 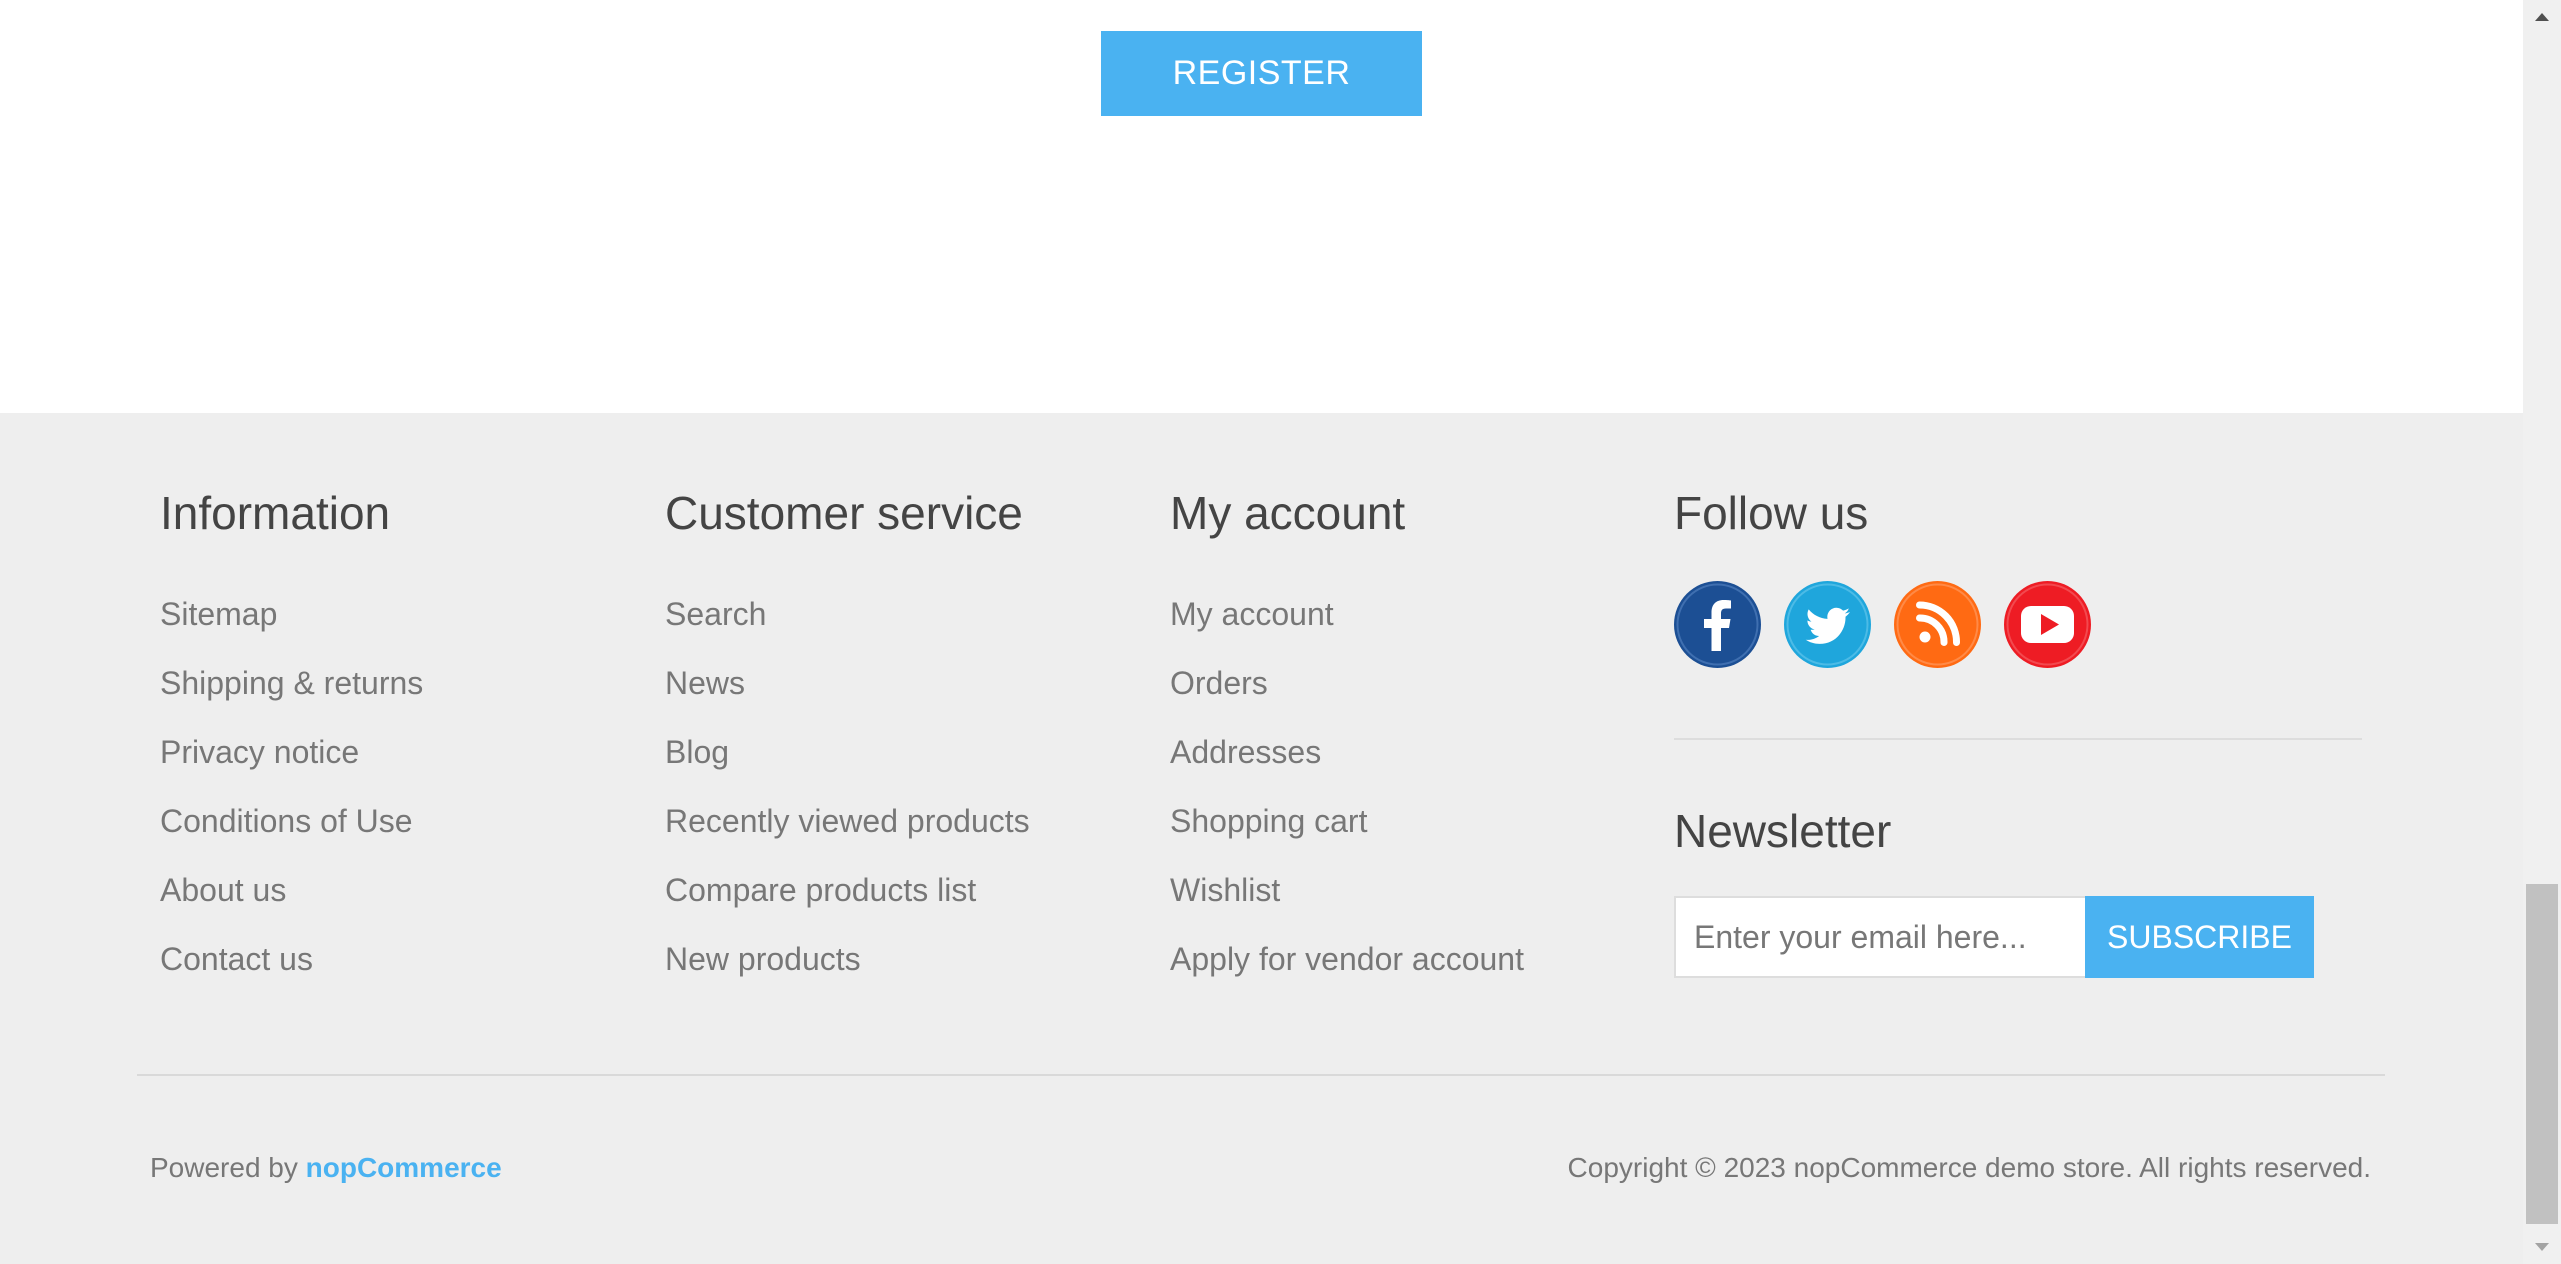 What do you see at coordinates (763, 959) in the screenshot?
I see `footer-link-new-products: New products` at bounding box center [763, 959].